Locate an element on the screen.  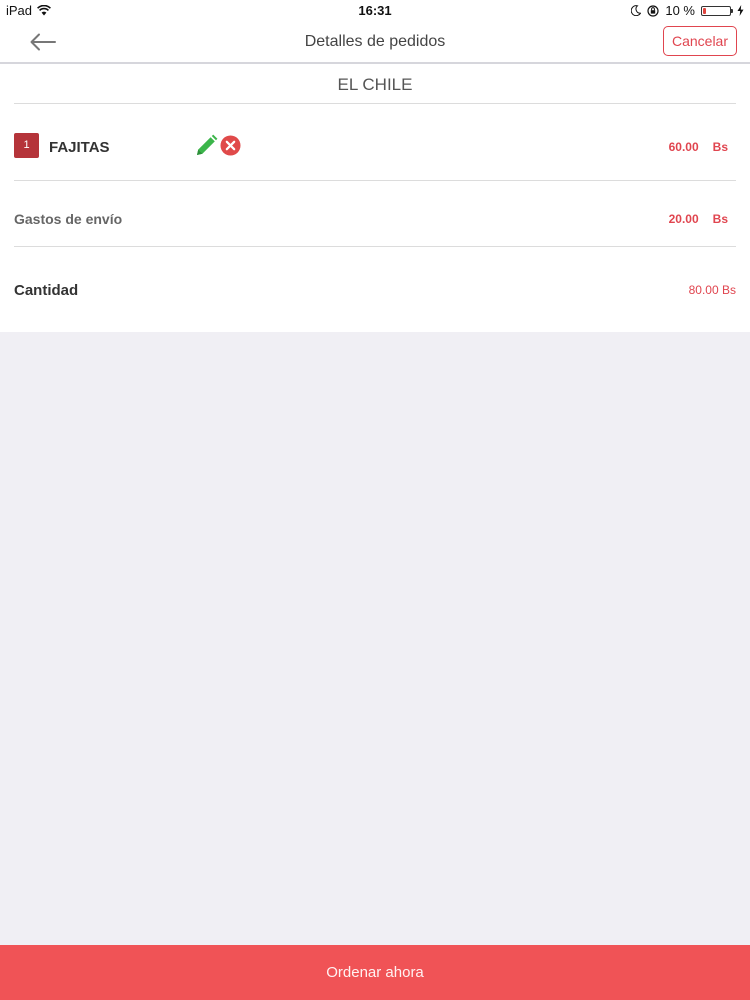
item-price-value: 60.00 is located at coordinates (683, 147).